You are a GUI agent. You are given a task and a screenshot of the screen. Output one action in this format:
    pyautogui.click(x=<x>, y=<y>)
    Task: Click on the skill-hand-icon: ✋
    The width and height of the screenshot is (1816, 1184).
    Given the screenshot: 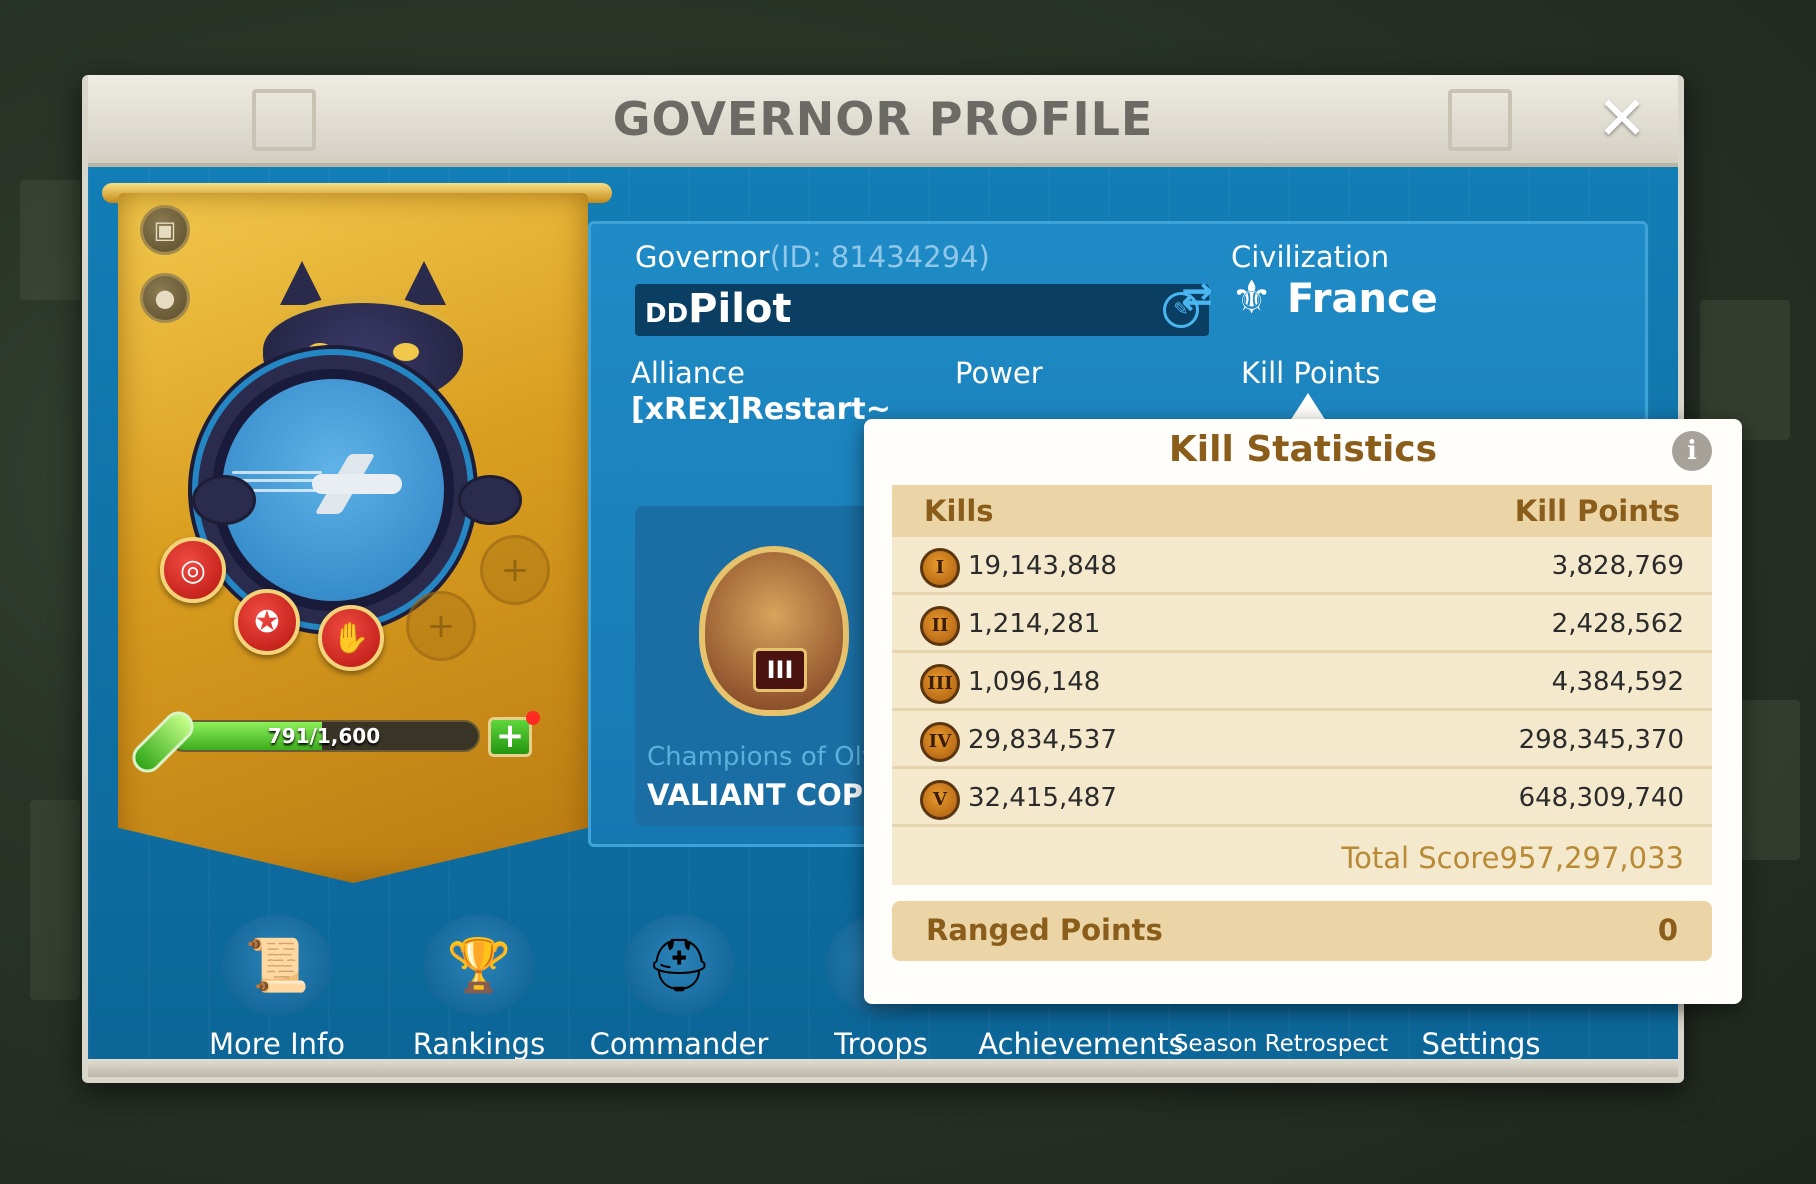 What is the action you would take?
    pyautogui.click(x=351, y=638)
    